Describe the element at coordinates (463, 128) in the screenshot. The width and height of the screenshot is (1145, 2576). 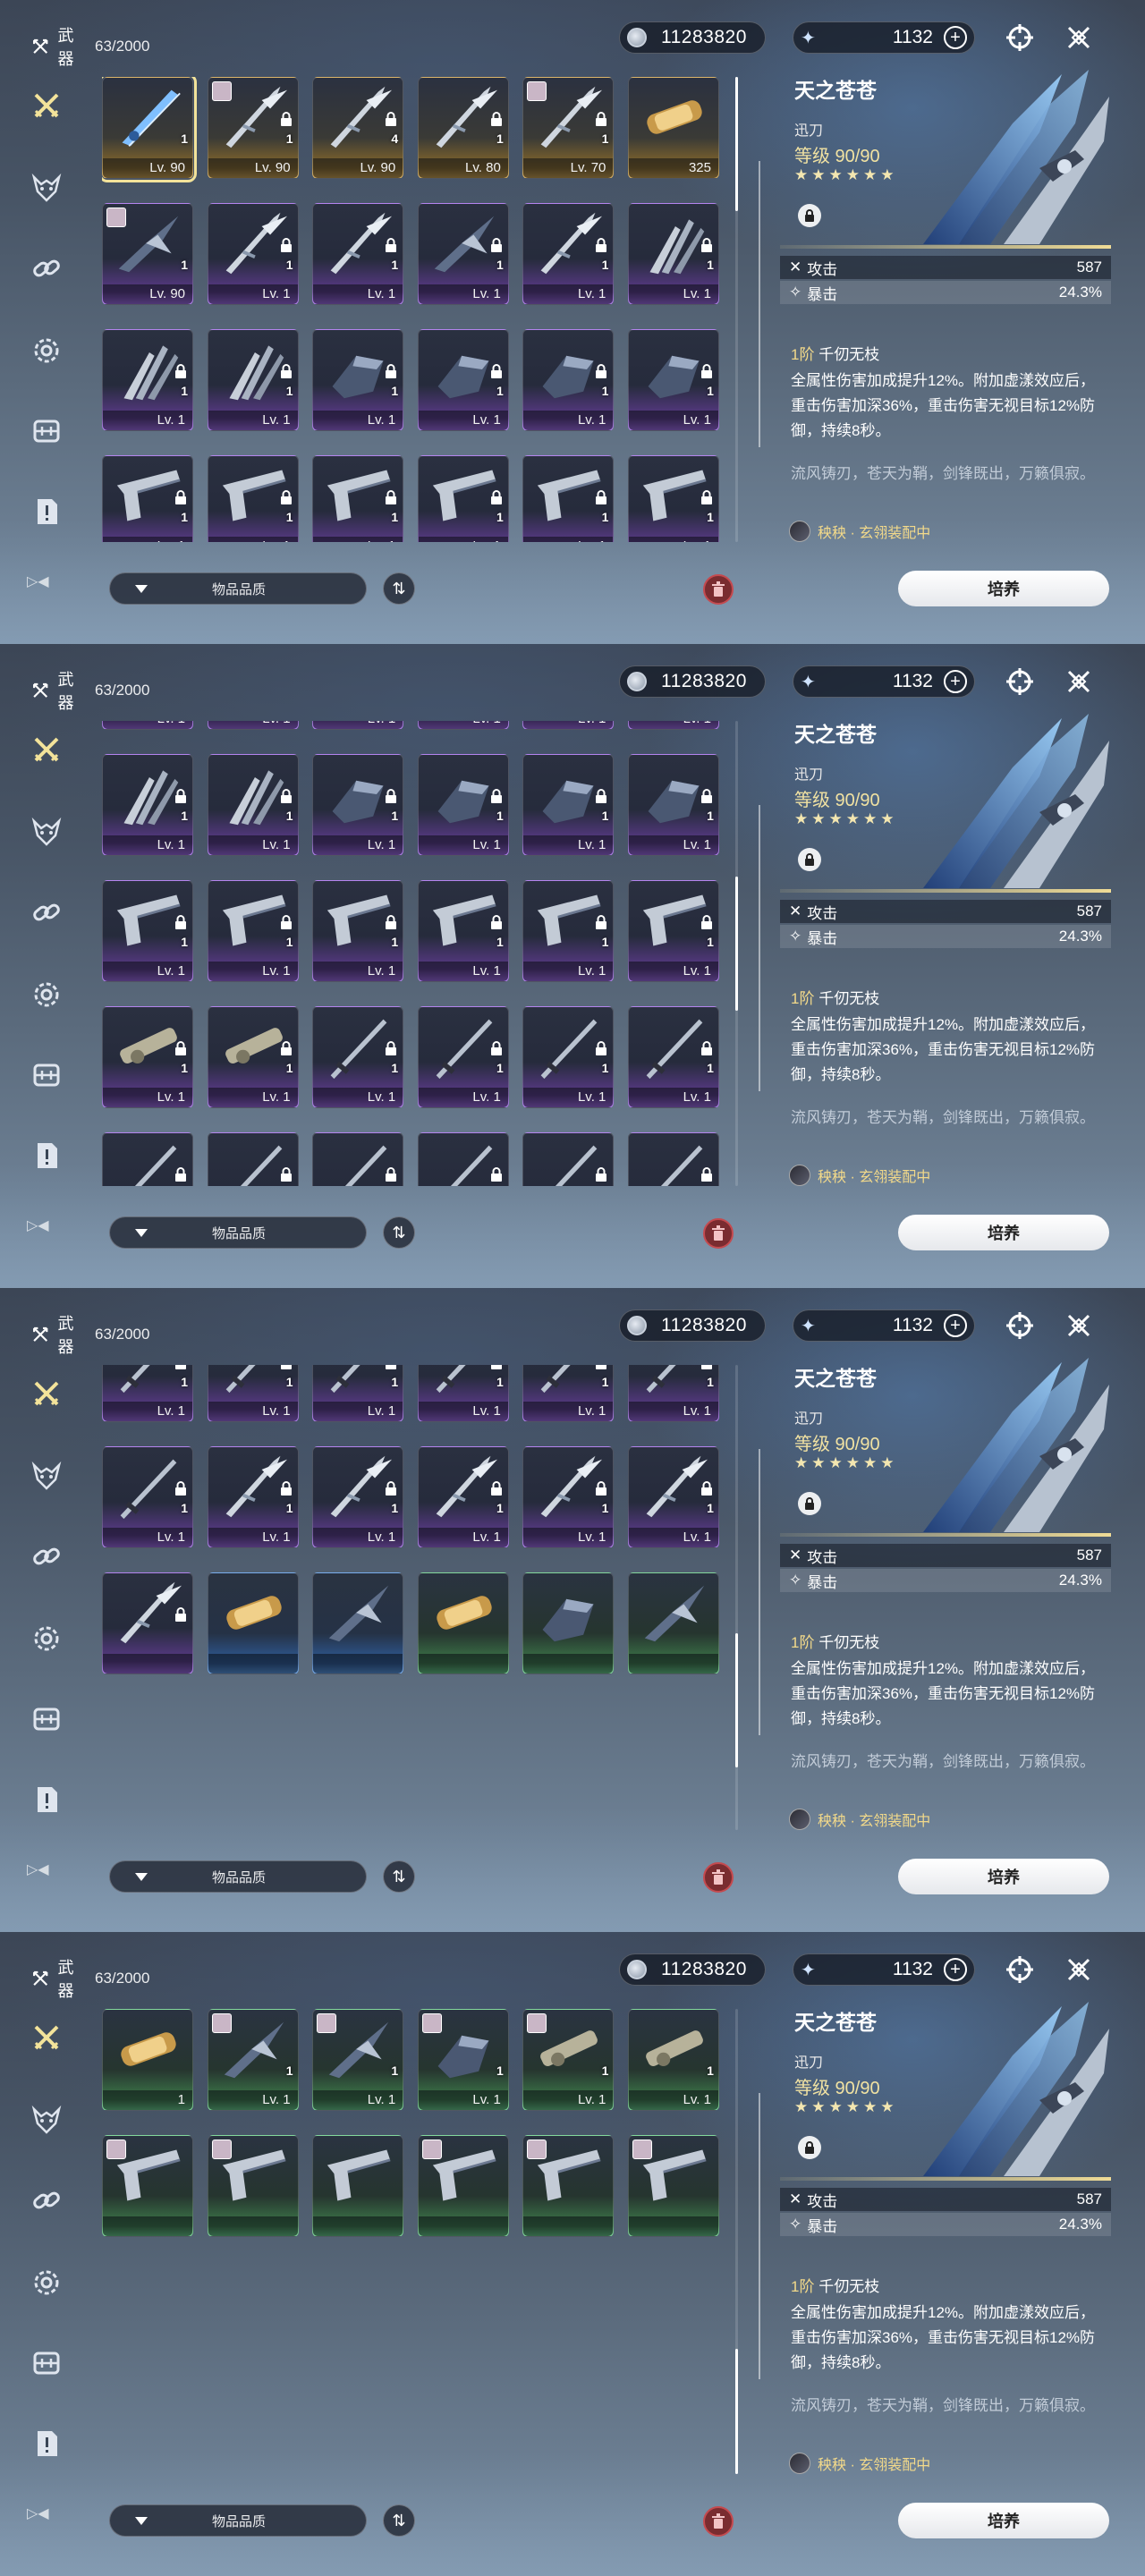
I see `weapon-slot: 1 Lv. 80` at that location.